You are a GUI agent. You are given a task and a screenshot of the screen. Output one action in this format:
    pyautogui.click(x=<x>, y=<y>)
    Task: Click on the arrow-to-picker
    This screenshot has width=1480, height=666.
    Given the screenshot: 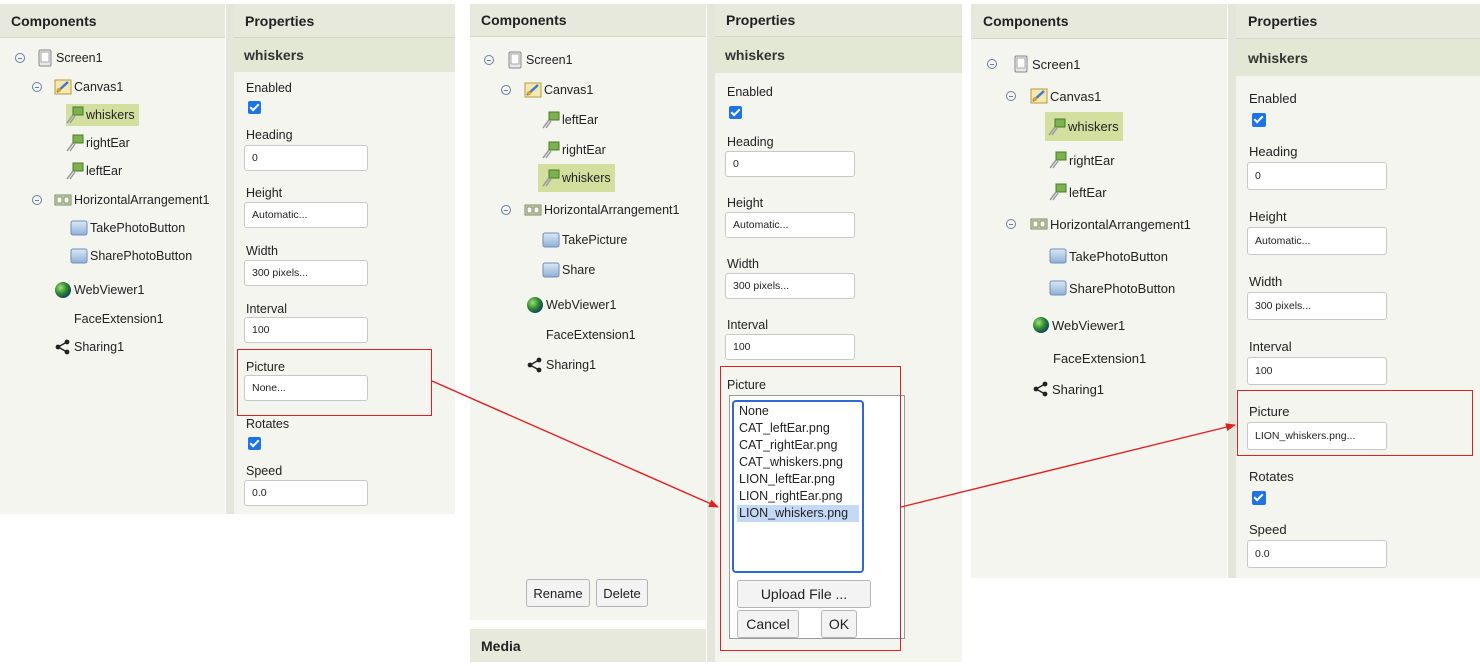 What is the action you would take?
    pyautogui.click(x=575, y=444)
    